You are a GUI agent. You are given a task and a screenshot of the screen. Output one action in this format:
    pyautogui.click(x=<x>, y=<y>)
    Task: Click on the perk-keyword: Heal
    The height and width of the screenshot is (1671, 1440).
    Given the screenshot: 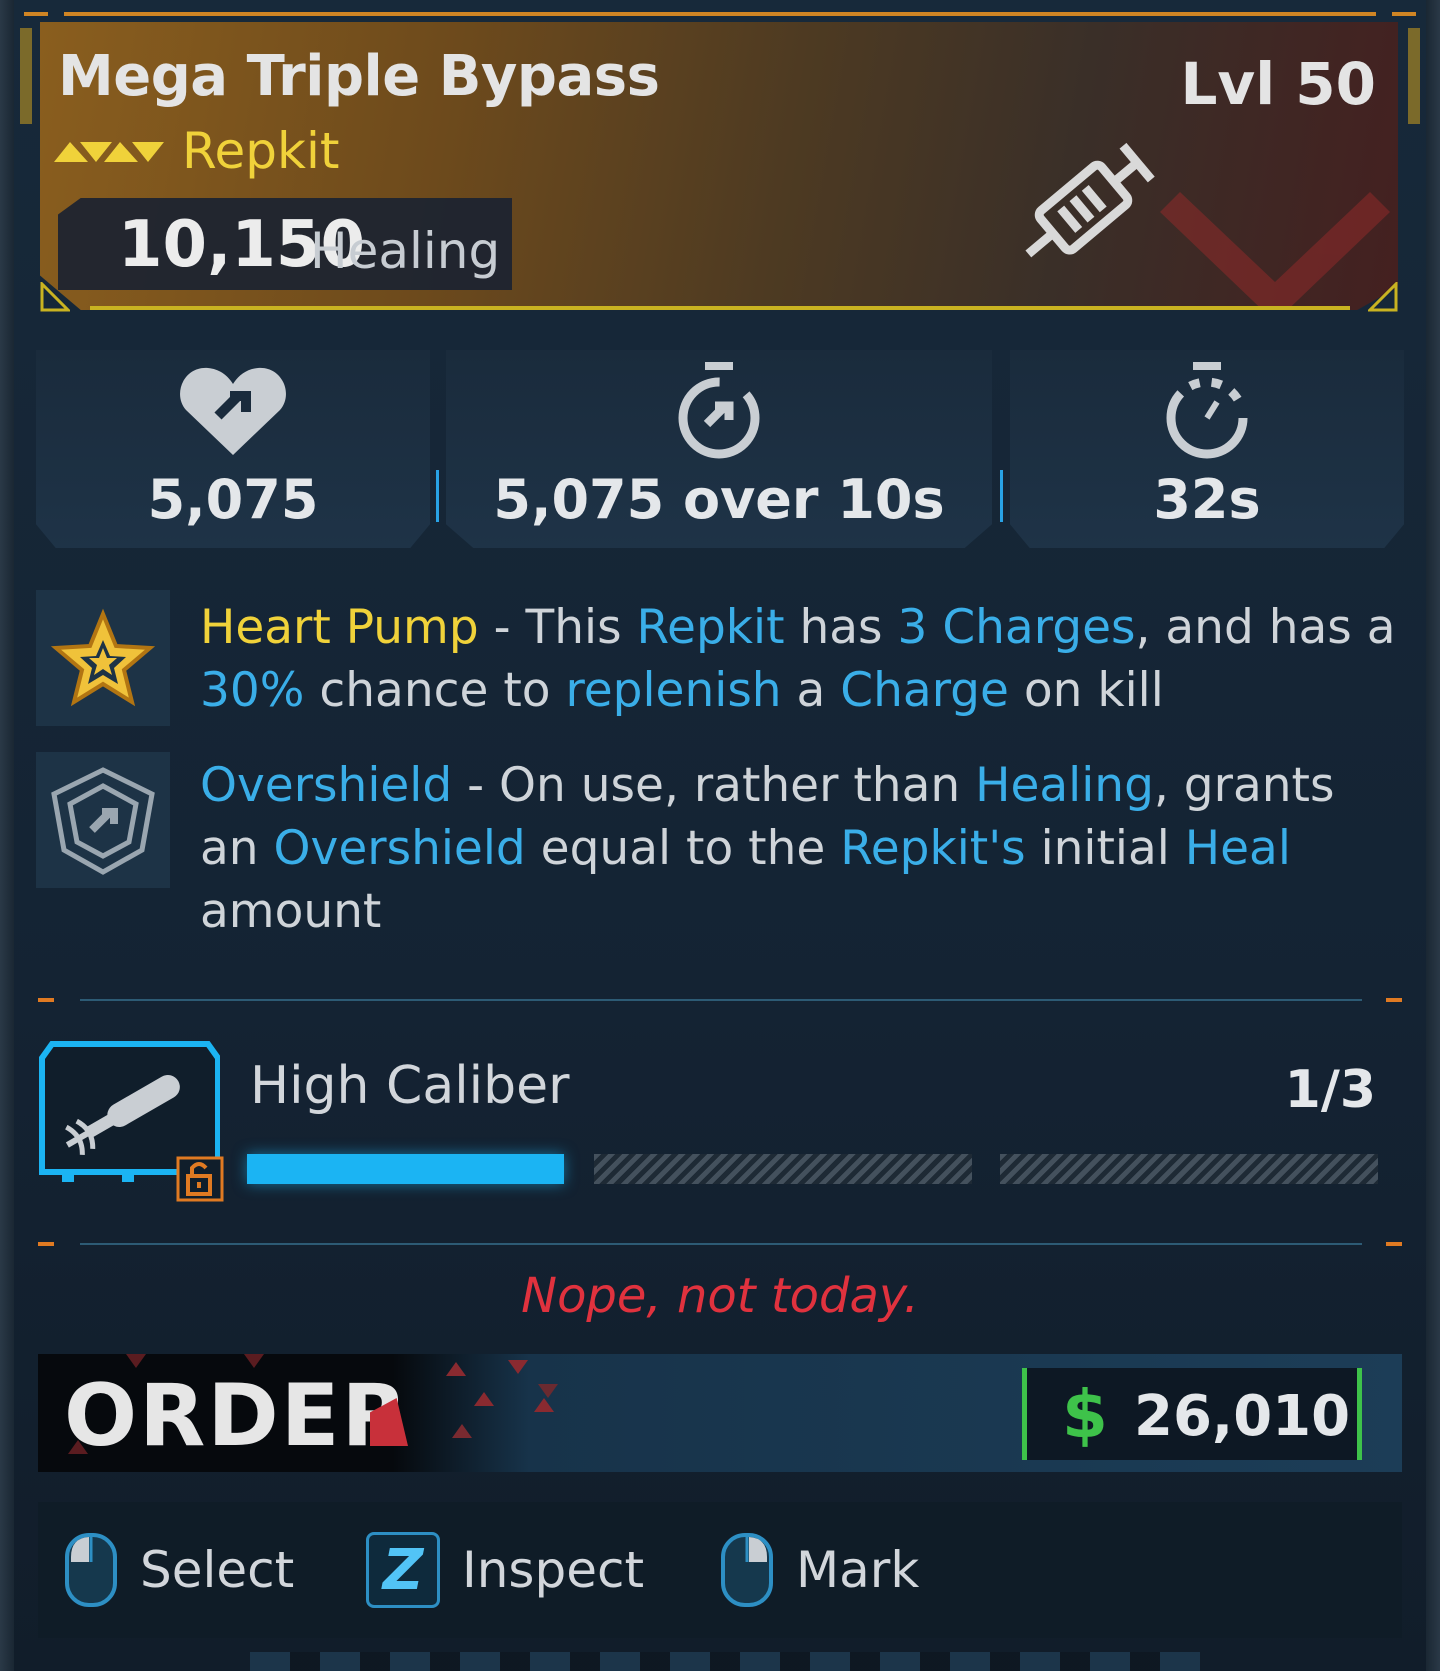 What is the action you would take?
    pyautogui.click(x=1237, y=848)
    